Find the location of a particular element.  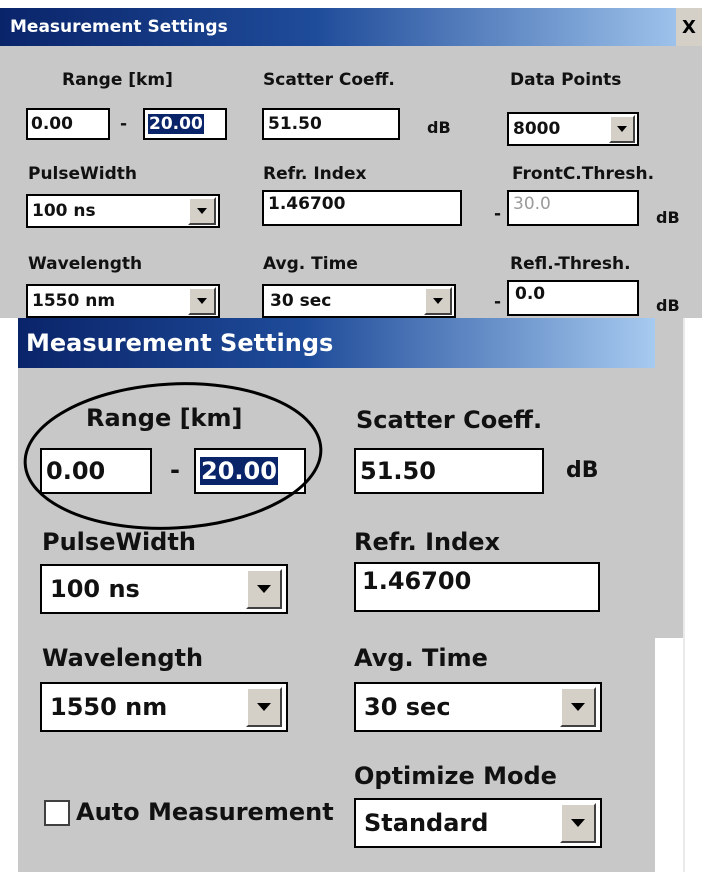

datapoints-label: Data Points is located at coordinates (566, 80).